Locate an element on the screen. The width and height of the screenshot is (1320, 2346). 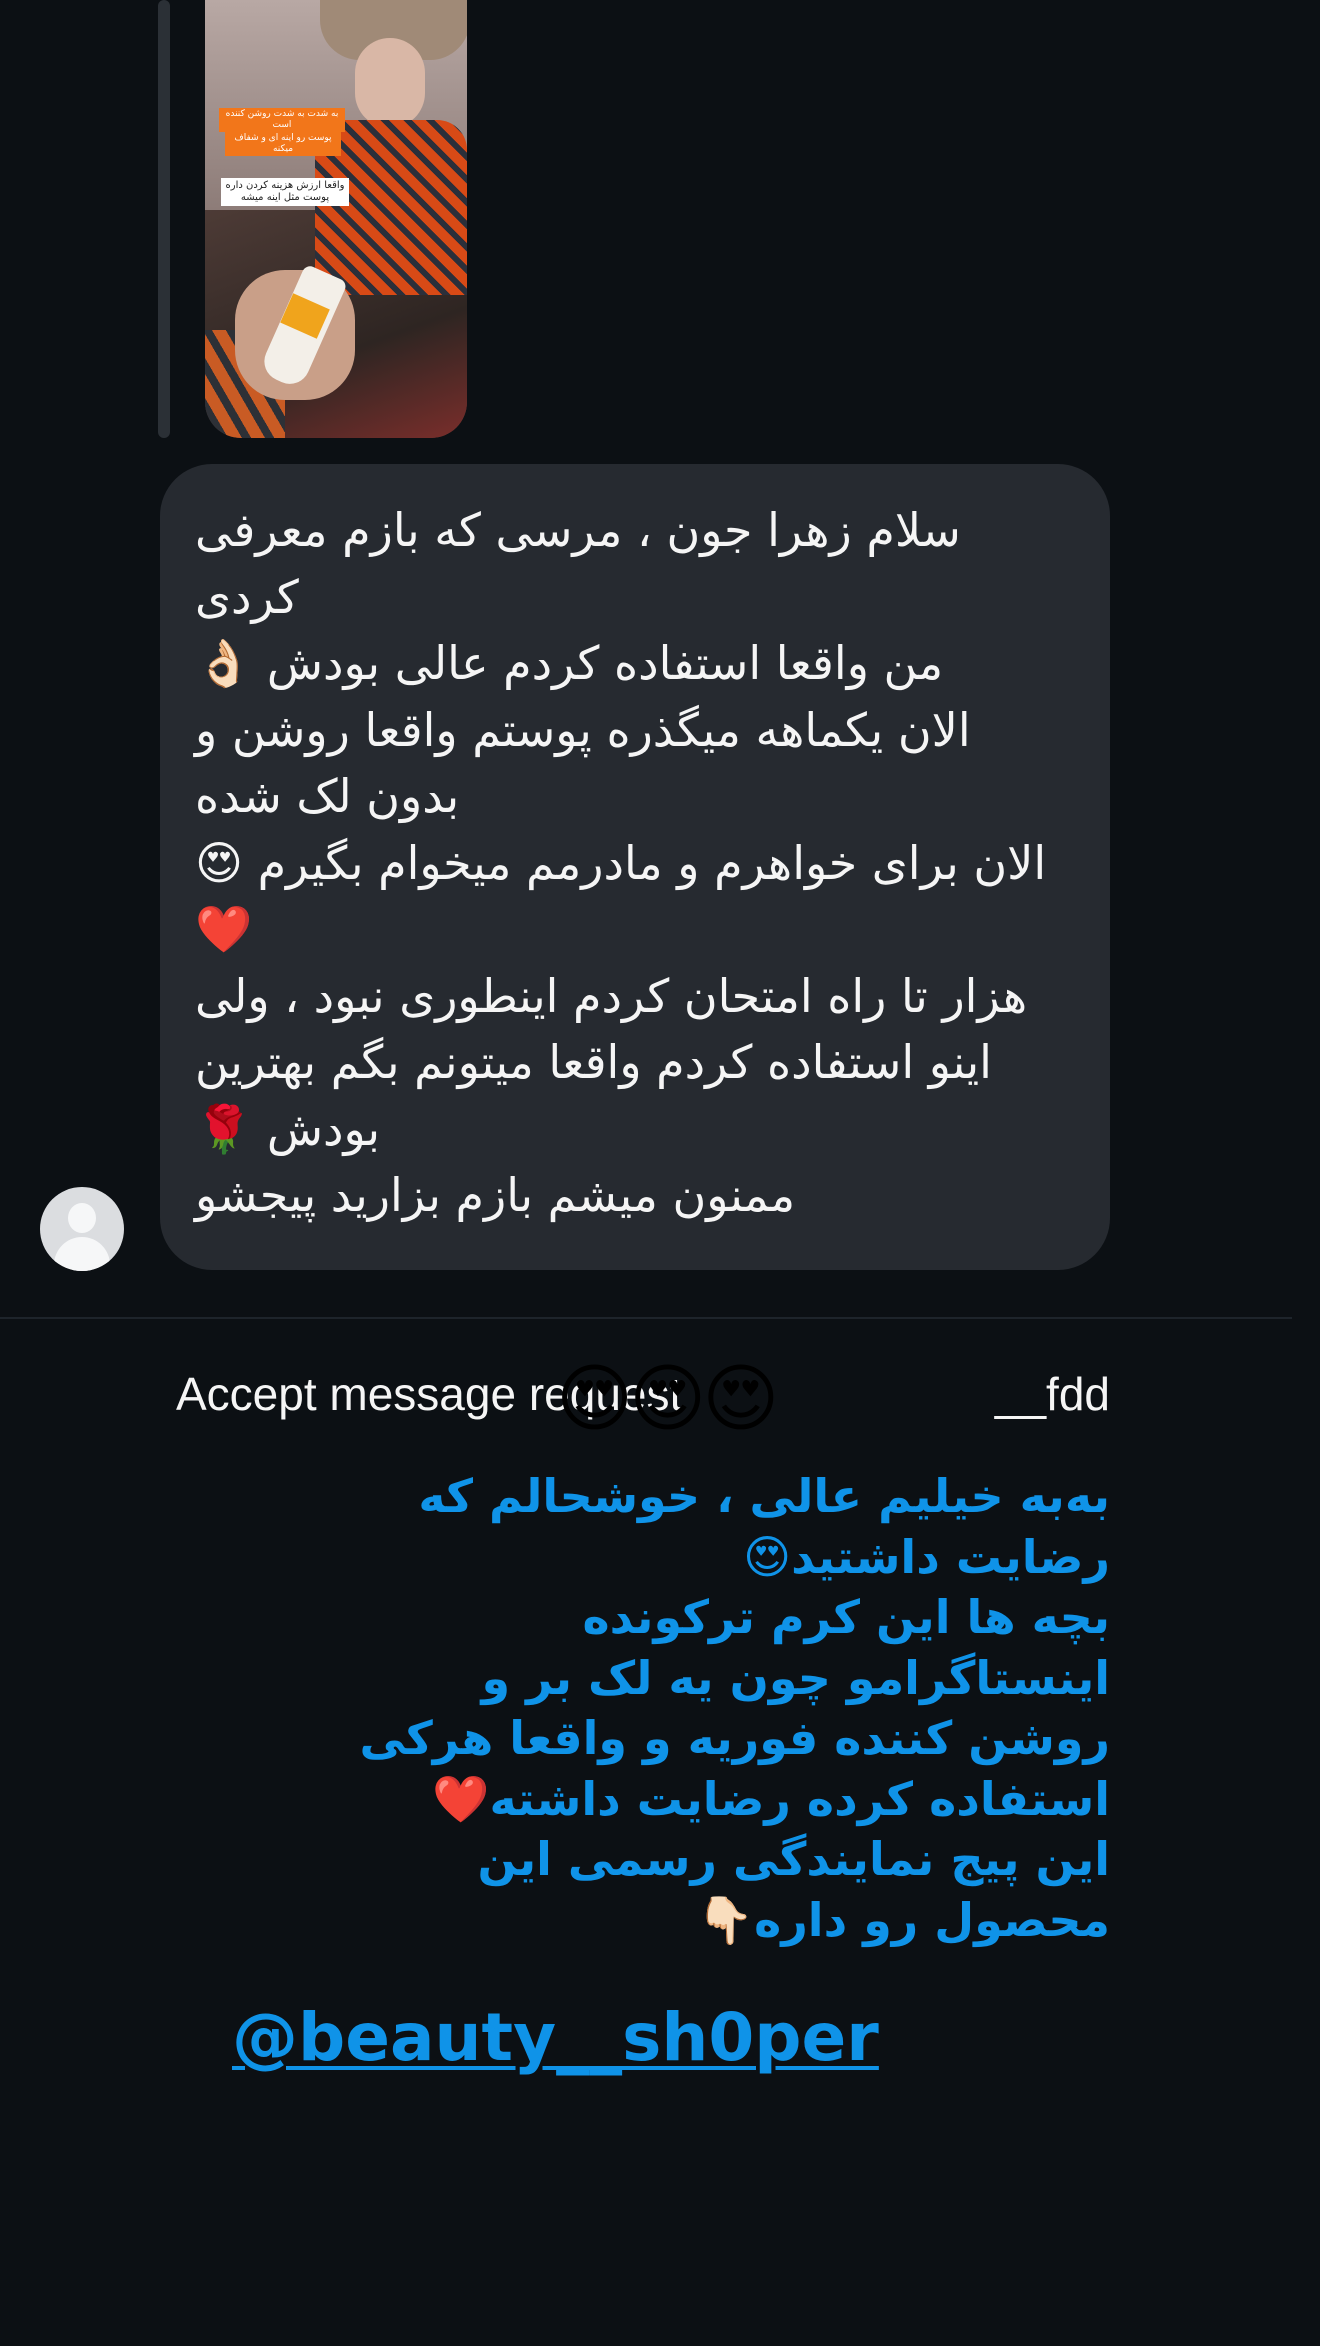
sender-avatar is located at coordinates (82, 1229).